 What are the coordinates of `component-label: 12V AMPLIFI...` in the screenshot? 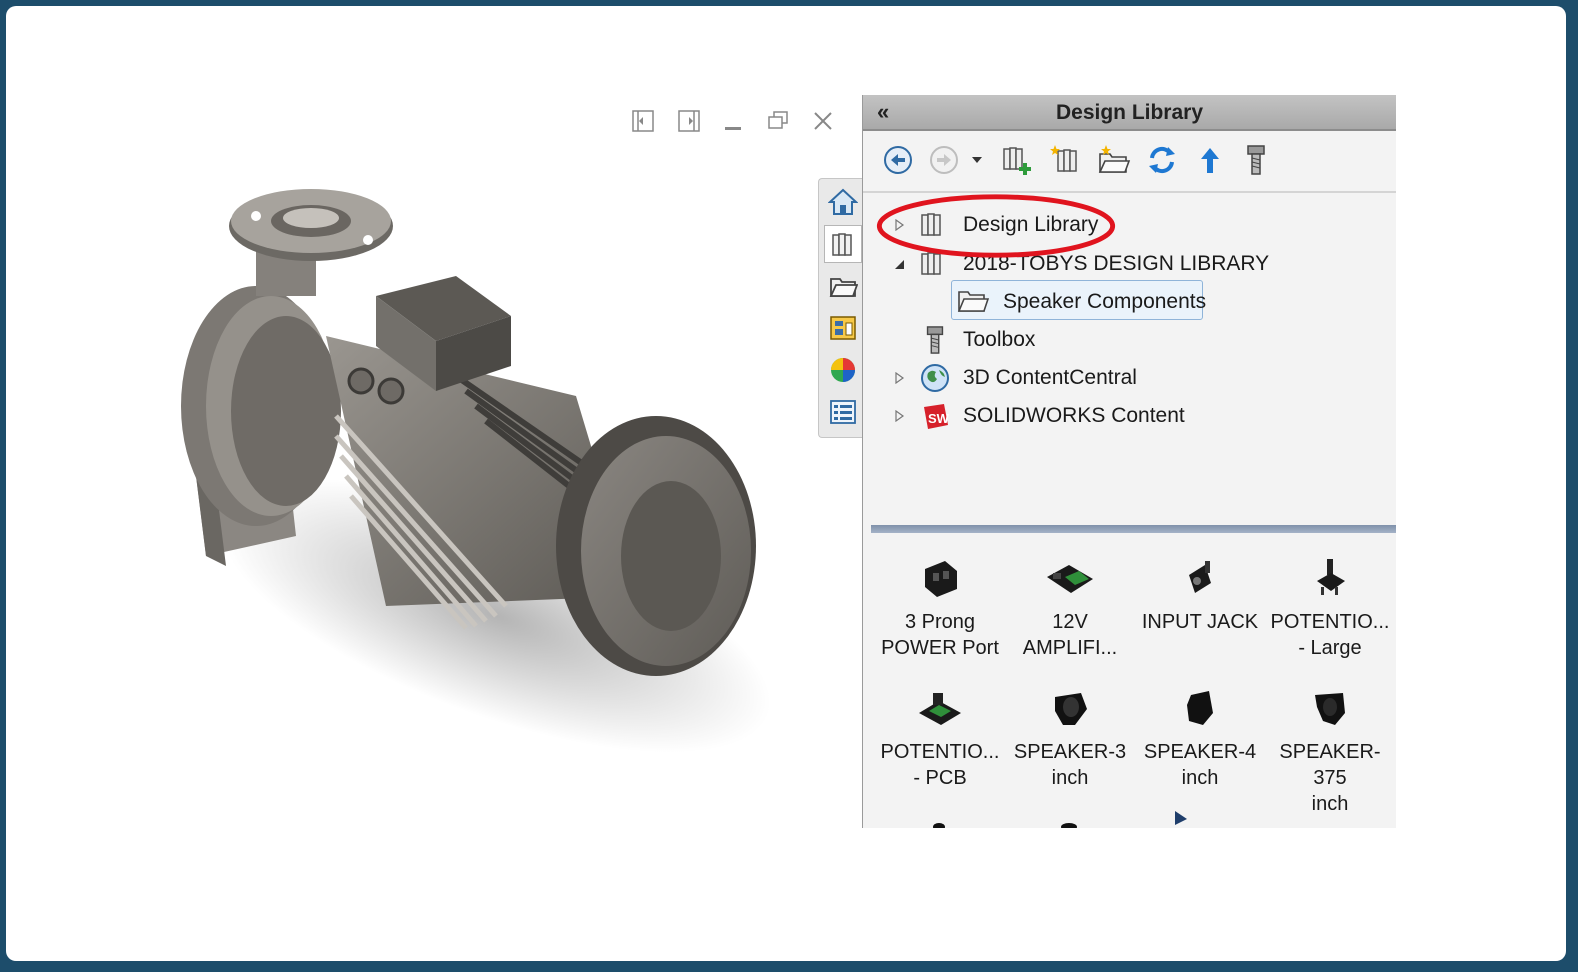 It's located at (1070, 635).